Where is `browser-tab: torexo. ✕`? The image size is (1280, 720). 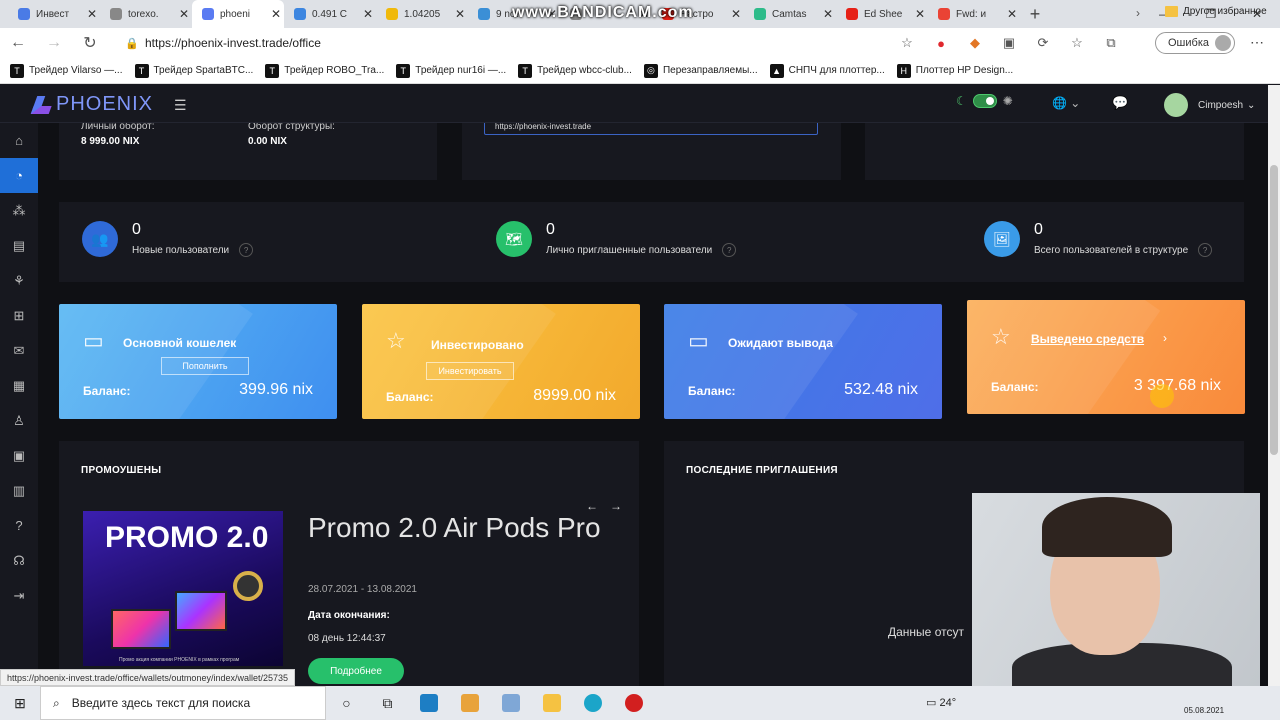
browser-tab: torexo. ✕ is located at coordinates (146, 14).